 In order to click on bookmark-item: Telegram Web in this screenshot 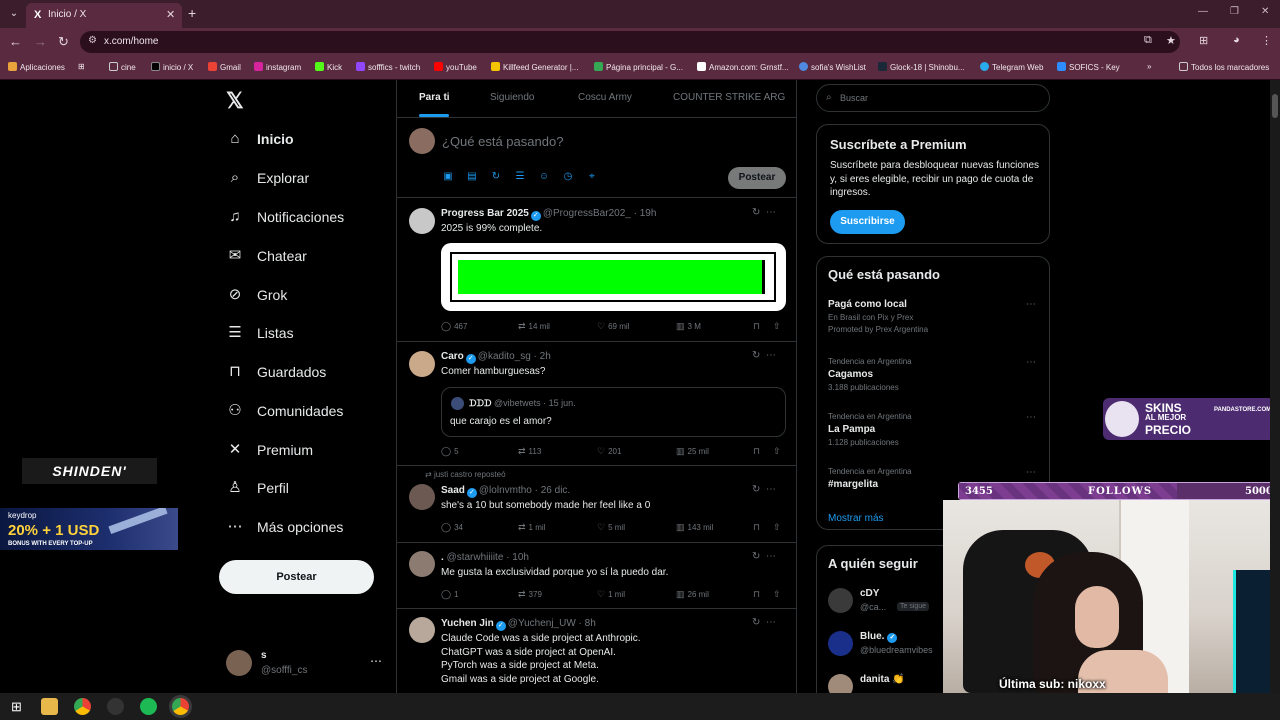, I will do `click(1011, 67)`.